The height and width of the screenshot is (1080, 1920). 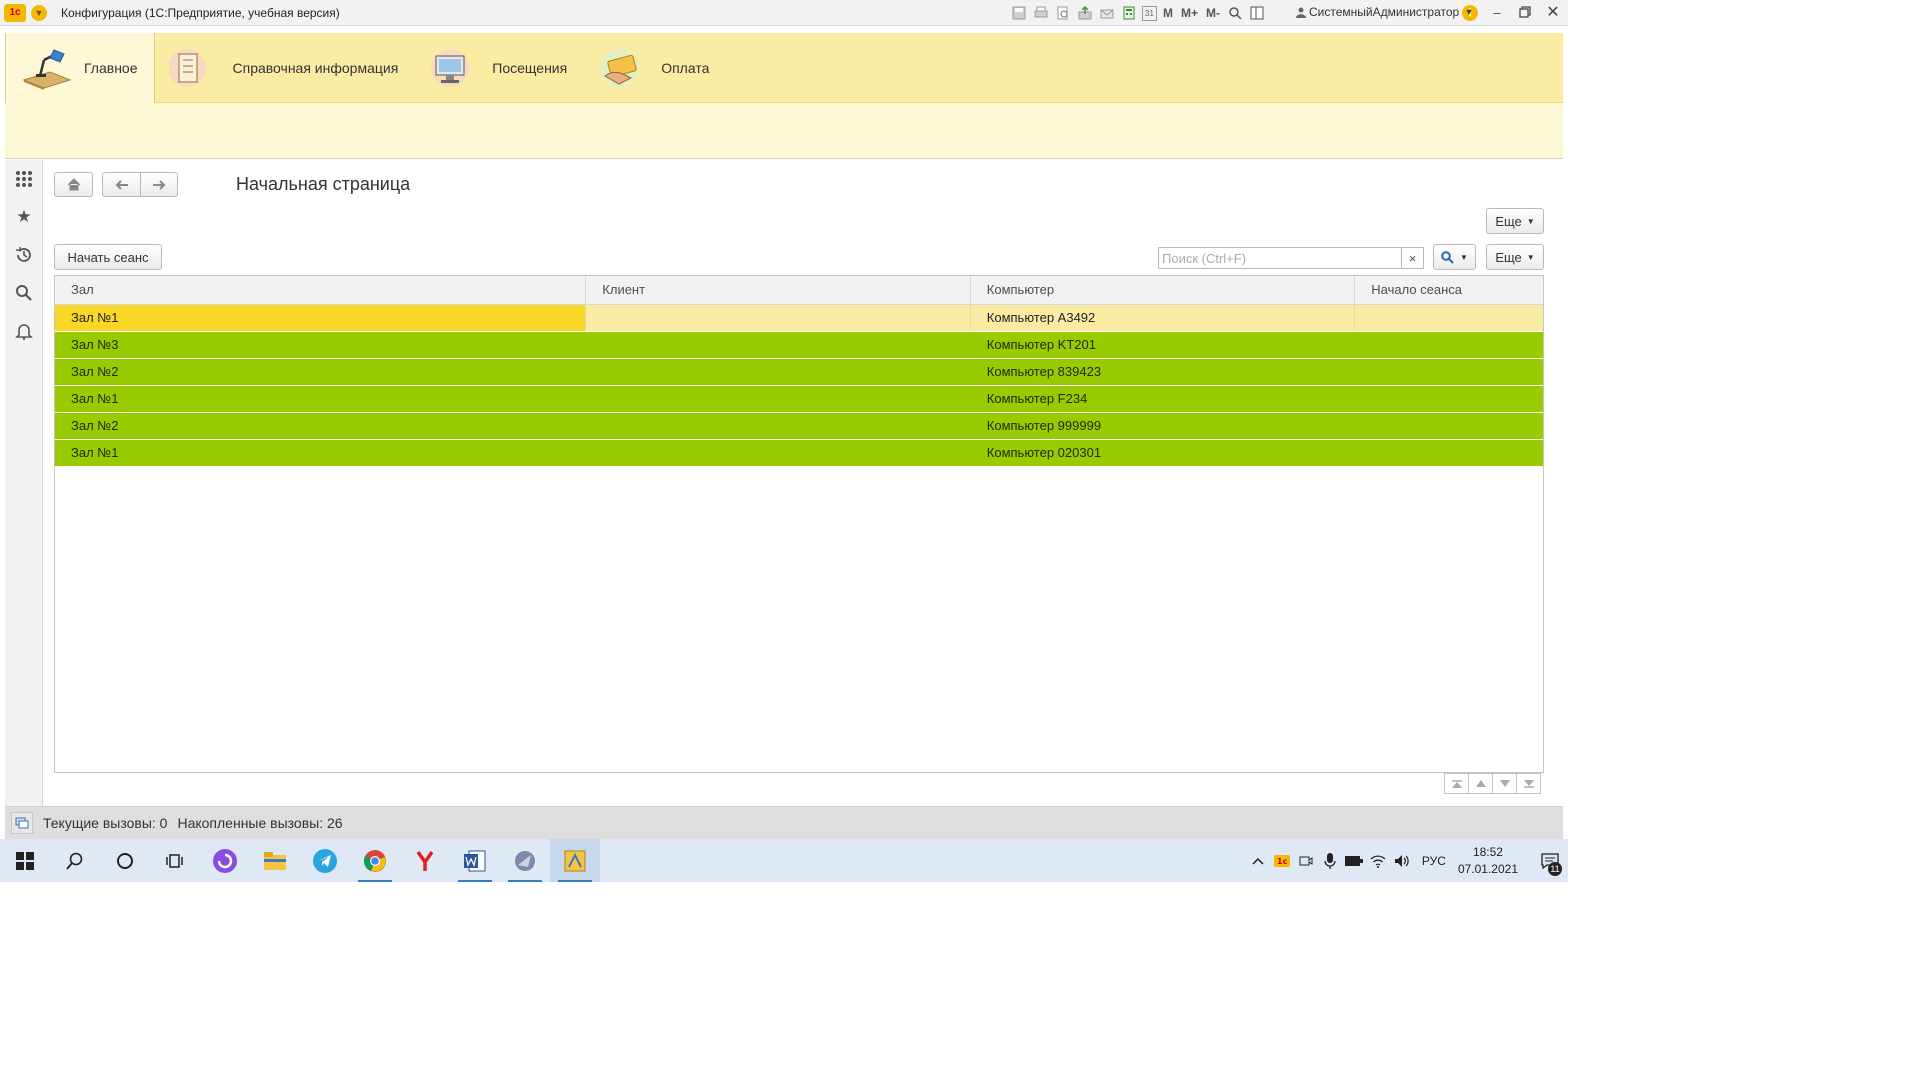 What do you see at coordinates (1257, 13) in the screenshot?
I see `panel-layout-icon` at bounding box center [1257, 13].